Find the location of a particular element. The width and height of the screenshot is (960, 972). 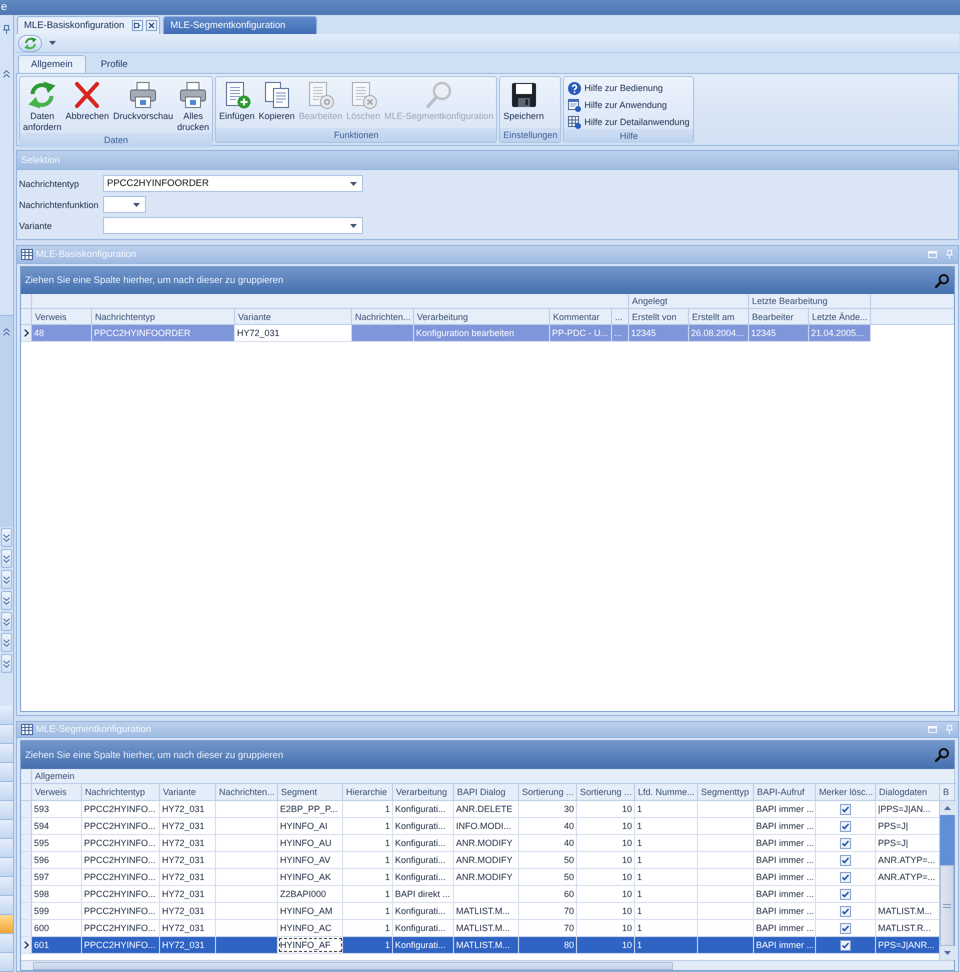

field-label: Nachrichtentyp is located at coordinates (49, 183).